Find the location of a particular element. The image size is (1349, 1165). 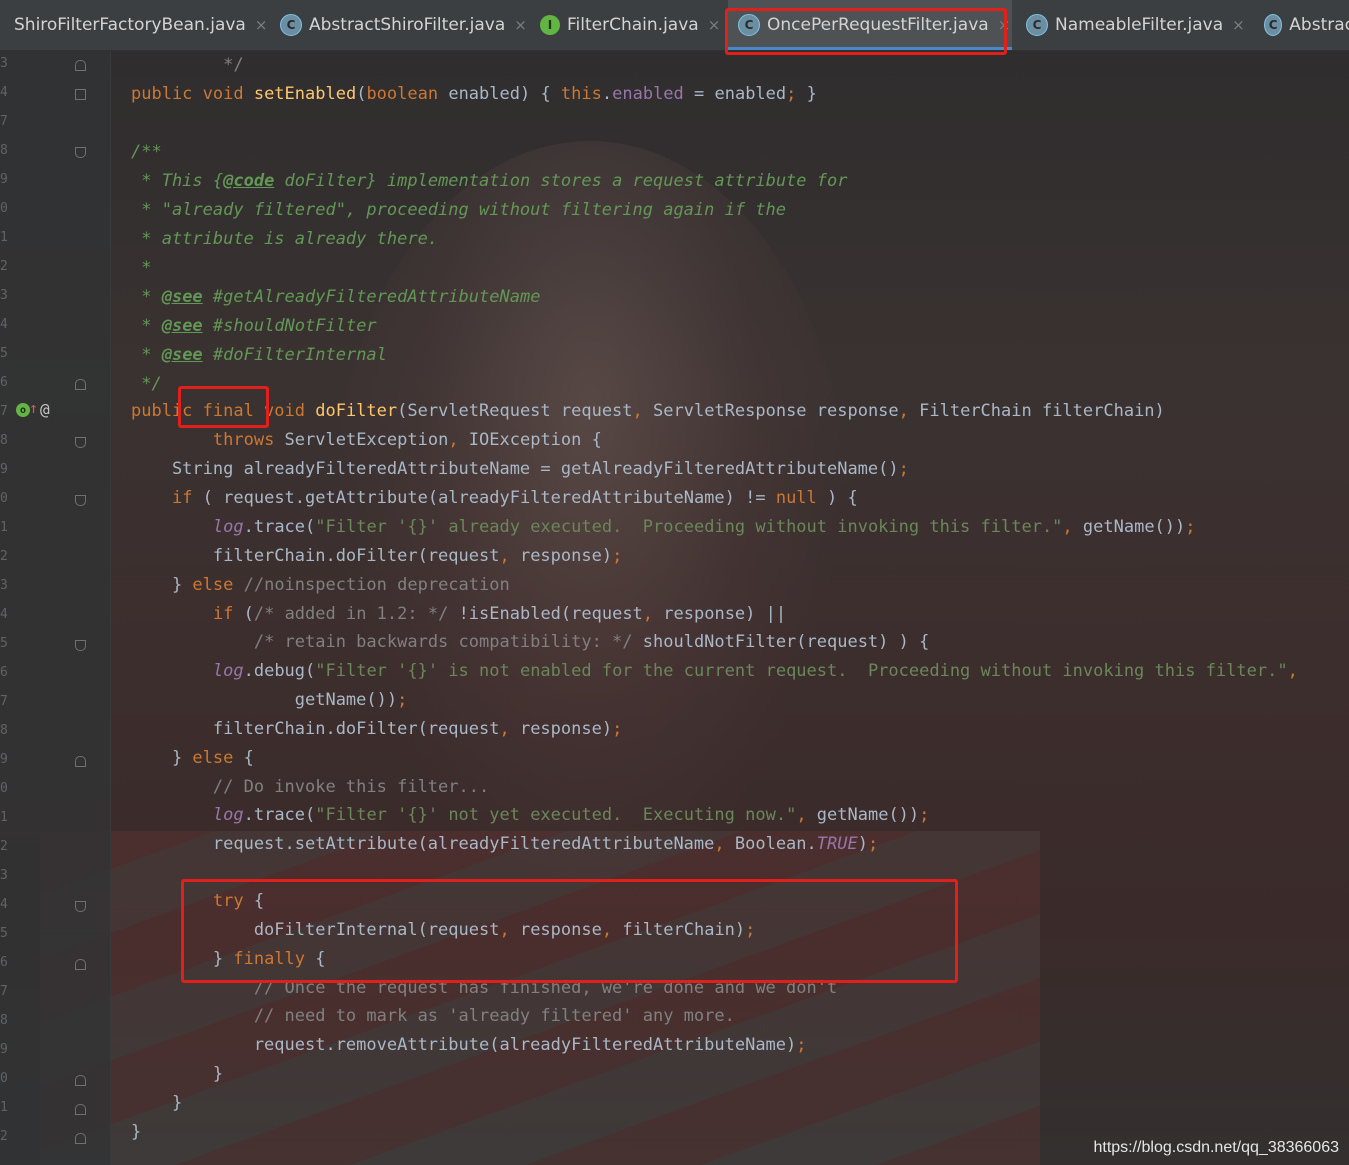

code-line: /** is located at coordinates (146, 152).